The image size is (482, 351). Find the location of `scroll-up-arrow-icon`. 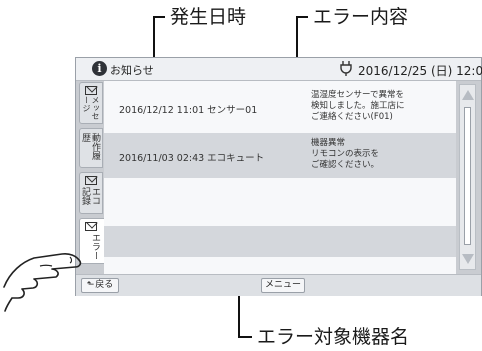

scroll-up-arrow-icon is located at coordinates (468, 95).